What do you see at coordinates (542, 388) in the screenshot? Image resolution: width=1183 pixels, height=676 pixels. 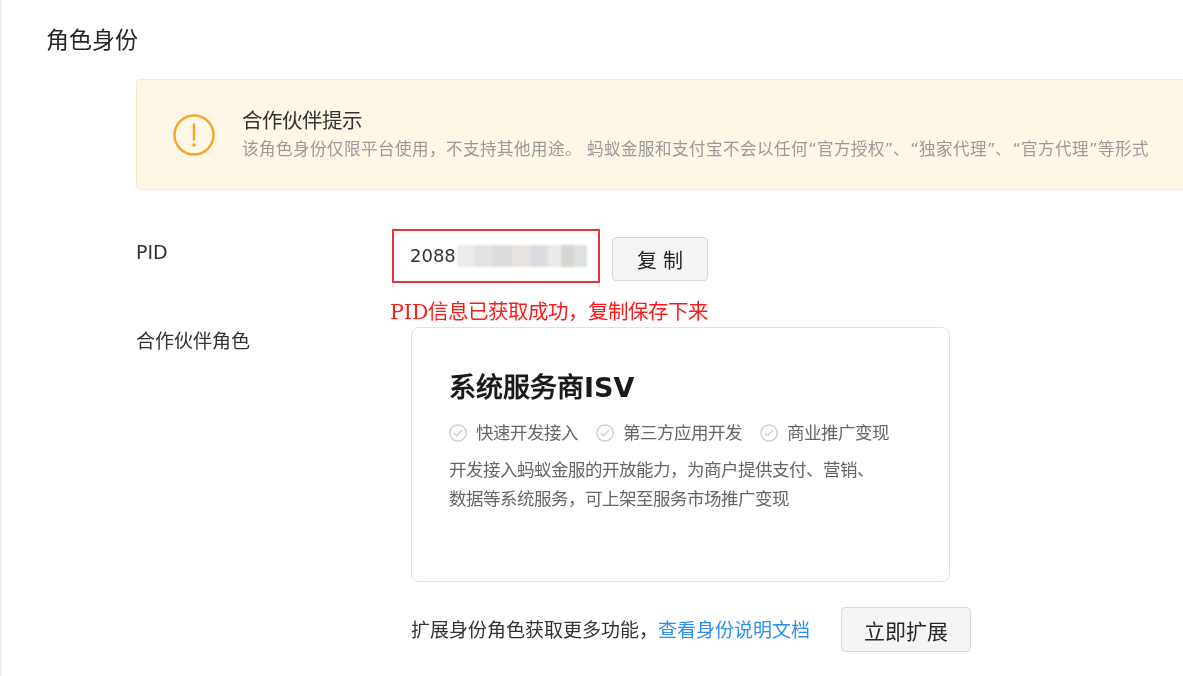 I see `card-title: 系统服务商ISV` at bounding box center [542, 388].